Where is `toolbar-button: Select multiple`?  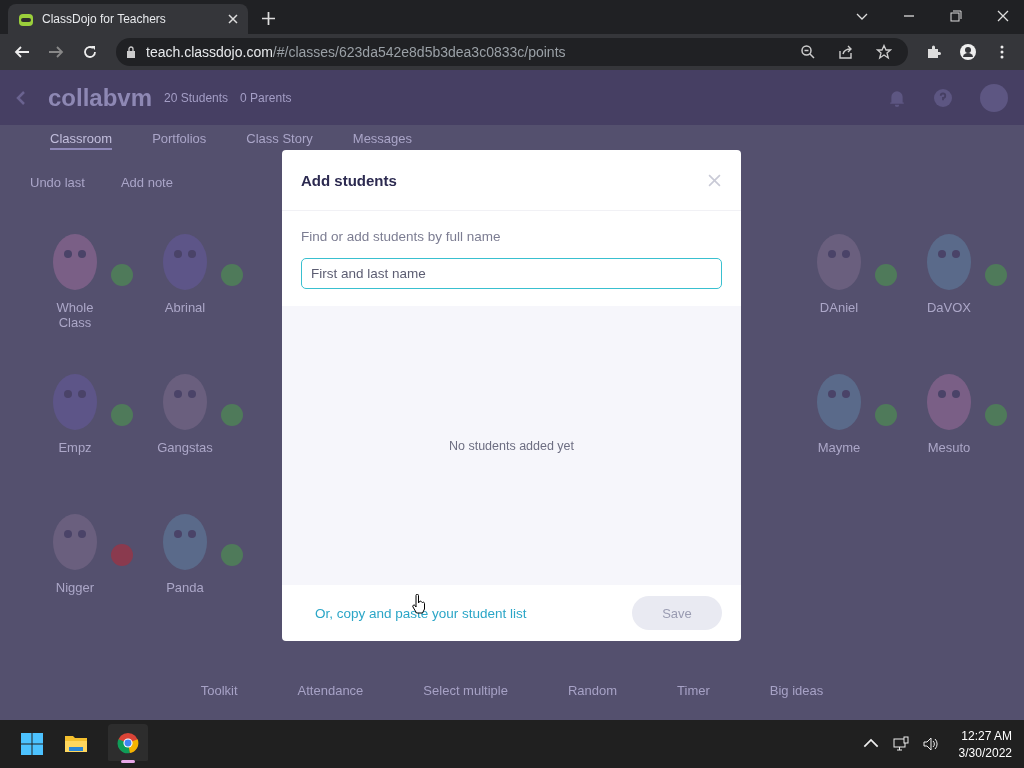
toolbar-button: Select multiple is located at coordinates (465, 690).